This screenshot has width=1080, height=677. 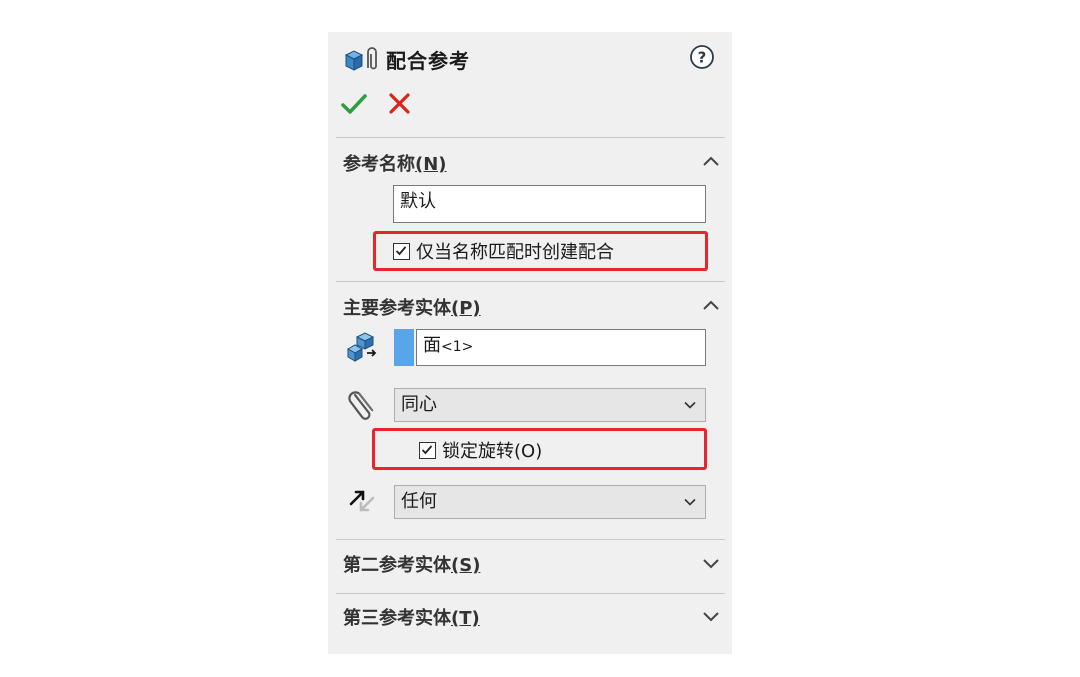 I want to click on mate-alignment-icon, so click(x=362, y=501).